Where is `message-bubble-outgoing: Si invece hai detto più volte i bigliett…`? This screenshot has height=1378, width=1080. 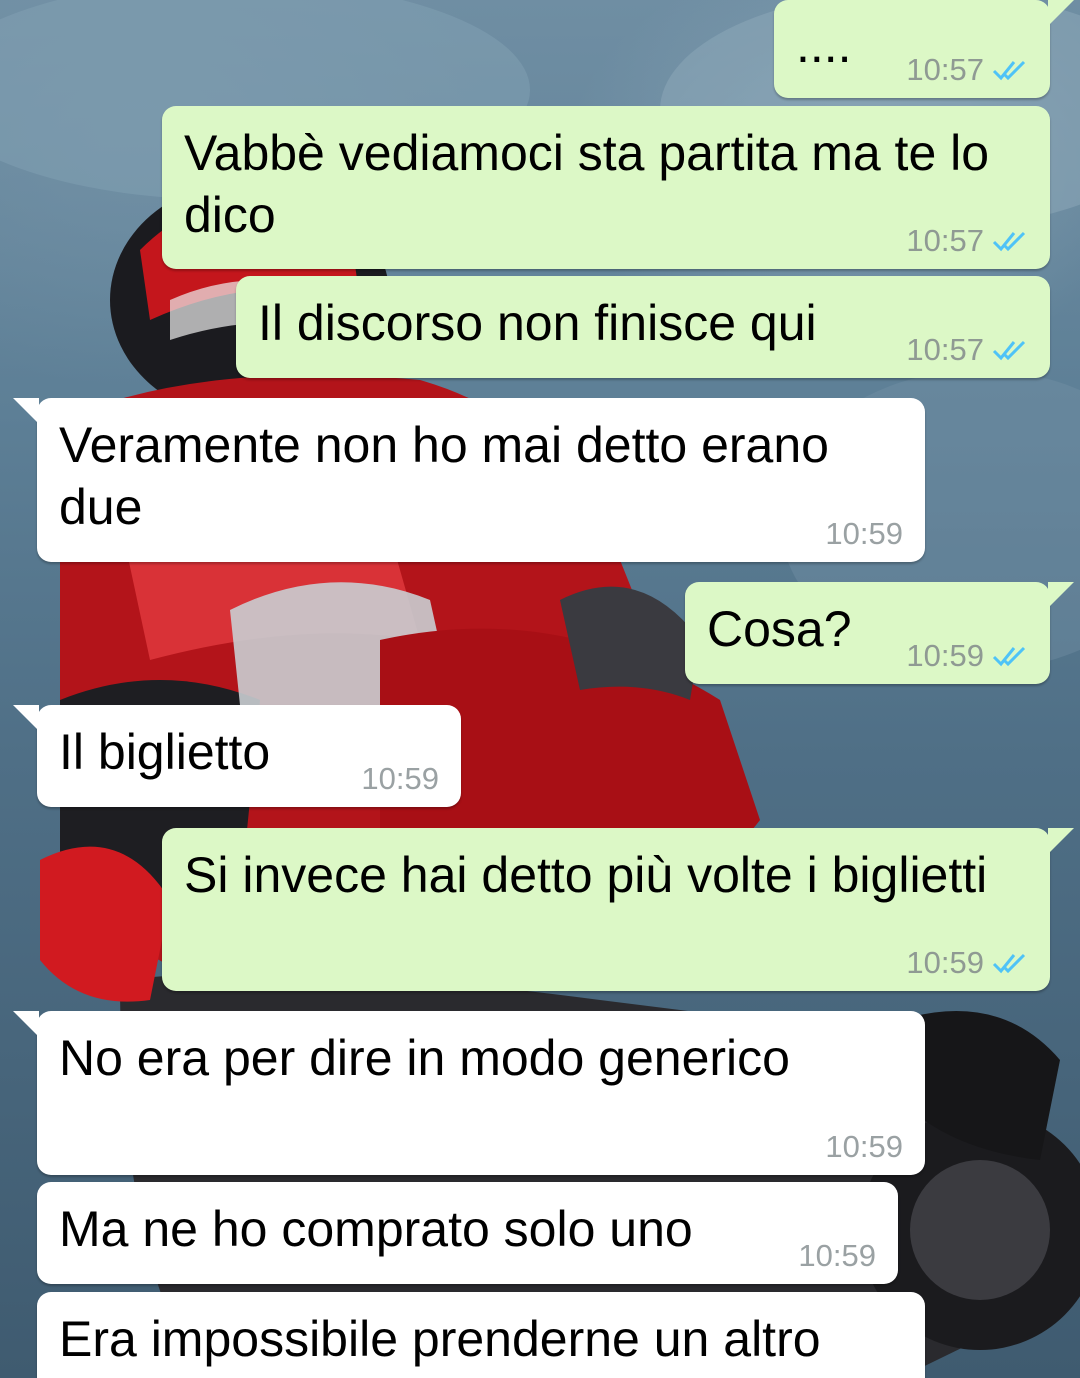
message-bubble-outgoing: Si invece hai detto più volte i bigliett… is located at coordinates (618, 909).